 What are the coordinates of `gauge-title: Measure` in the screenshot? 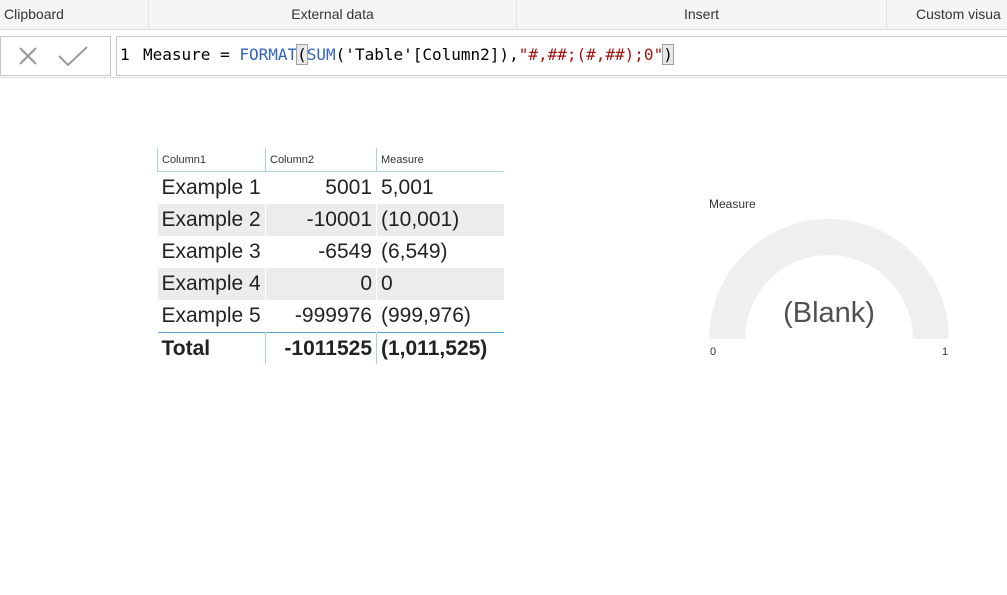 It's located at (732, 204).